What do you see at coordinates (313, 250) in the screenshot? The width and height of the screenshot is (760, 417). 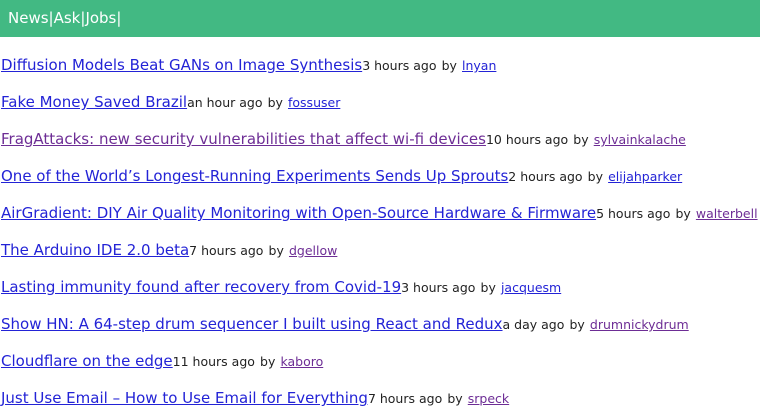 I see `story-user-link: dgellow` at bounding box center [313, 250].